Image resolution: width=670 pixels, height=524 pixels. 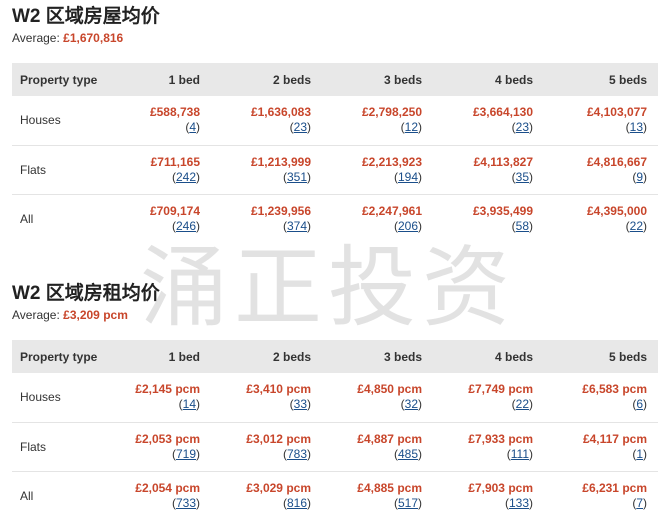 What do you see at coordinates (167, 389) in the screenshot?
I see `average-price: £2,145 pcm` at bounding box center [167, 389].